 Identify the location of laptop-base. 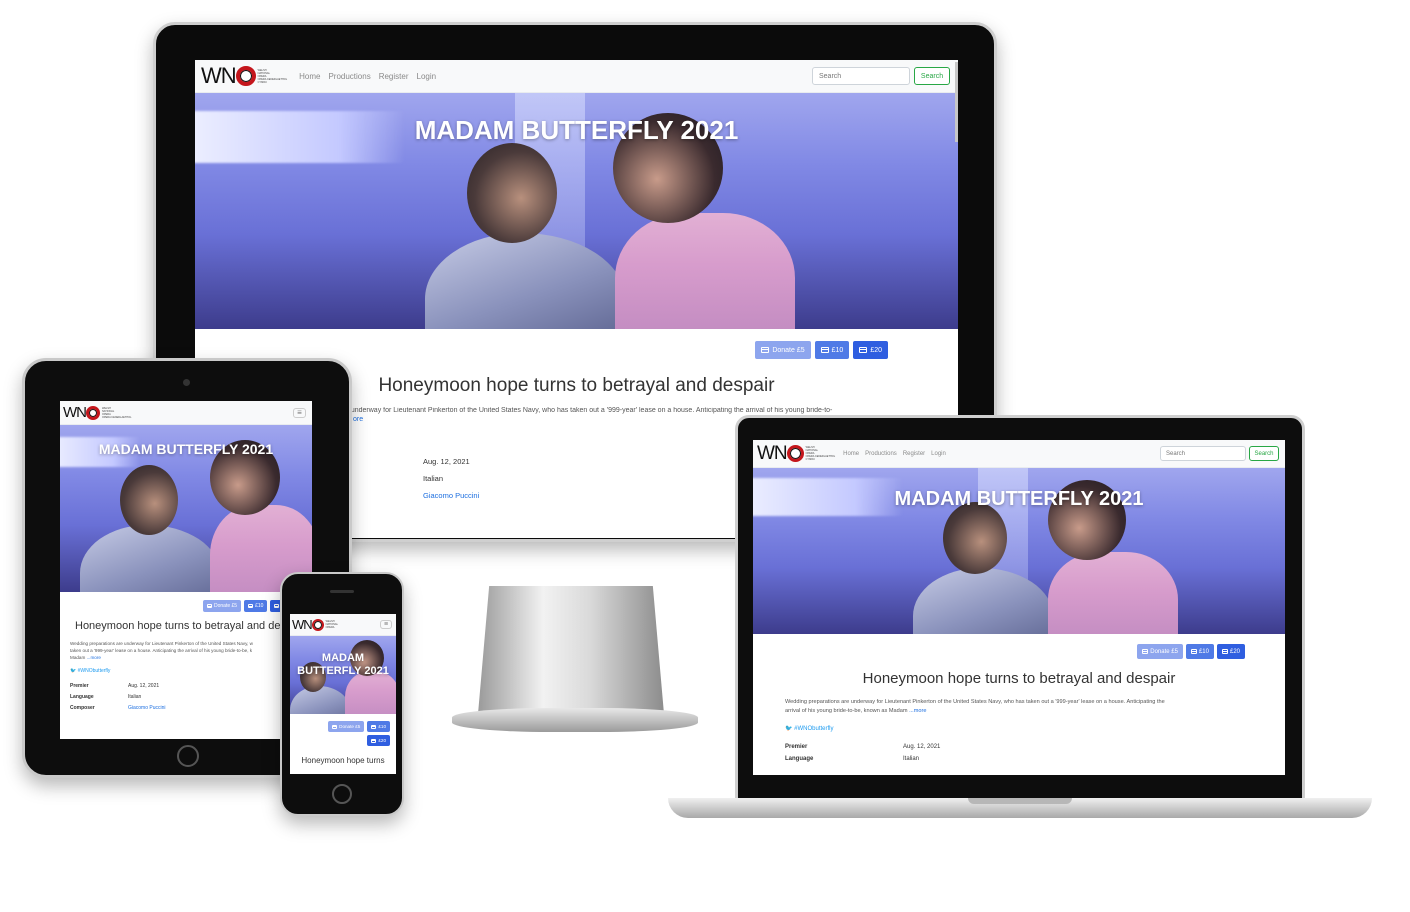
(1020, 808).